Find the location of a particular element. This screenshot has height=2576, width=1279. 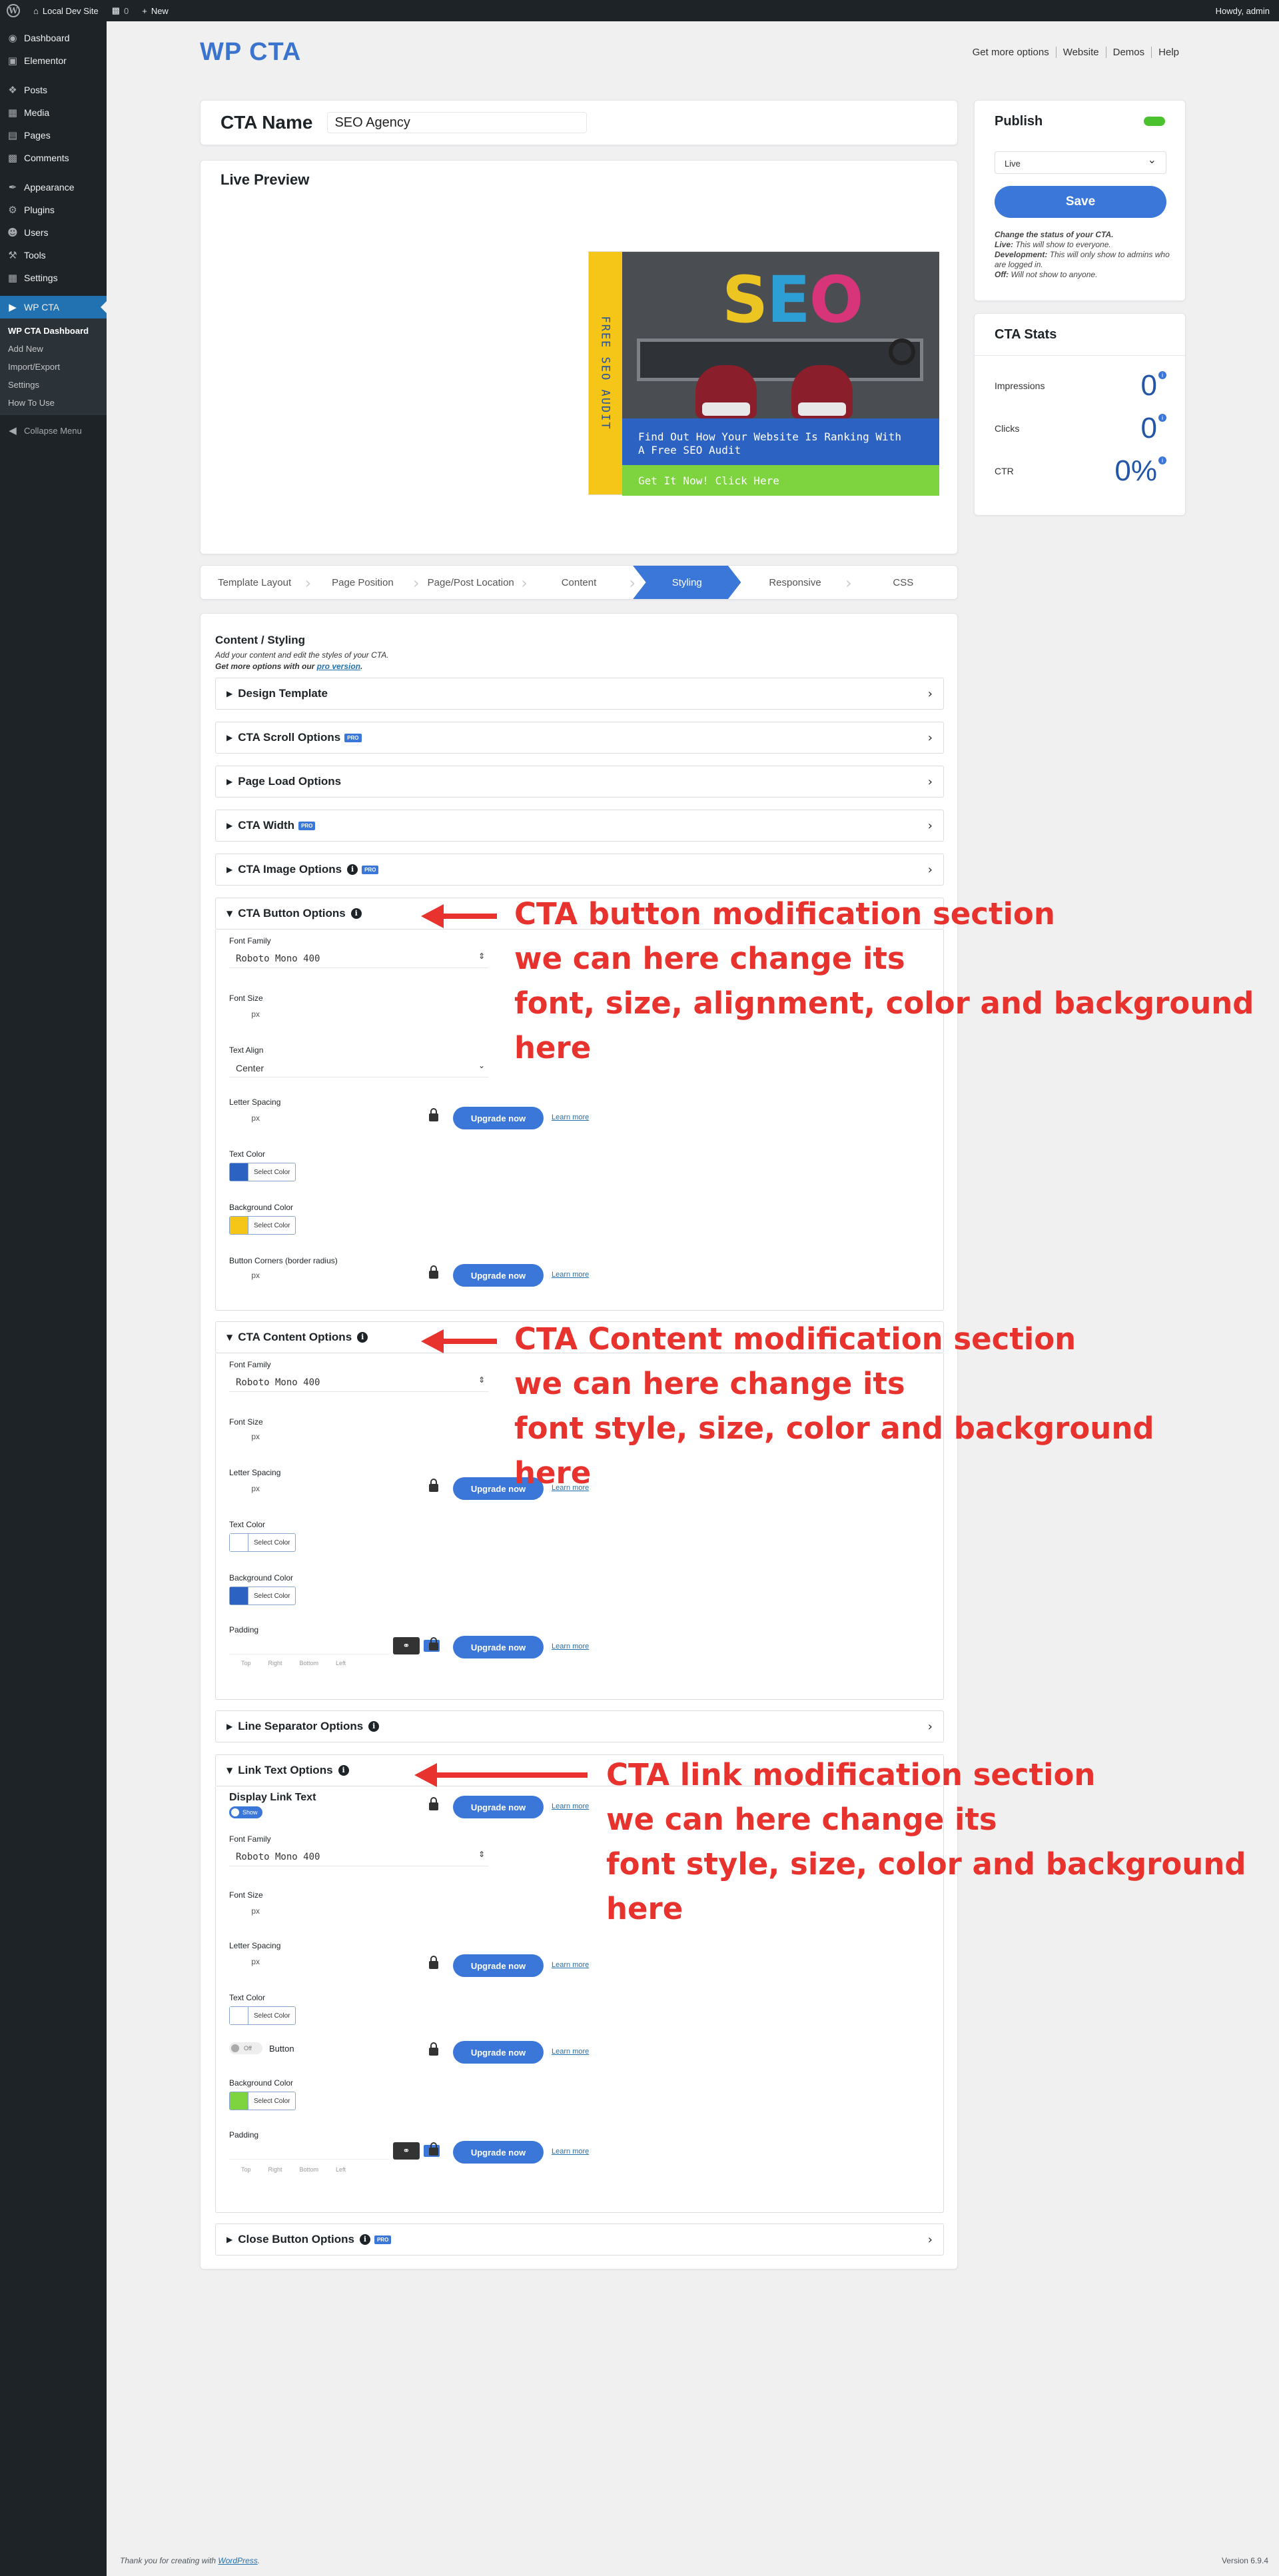

page-load-options-section: ▶ Page Load Options › is located at coordinates (579, 782).